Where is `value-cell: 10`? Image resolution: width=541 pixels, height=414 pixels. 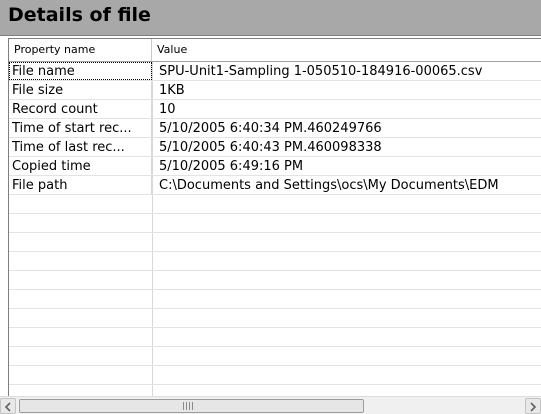 value-cell: 10 is located at coordinates (346, 109).